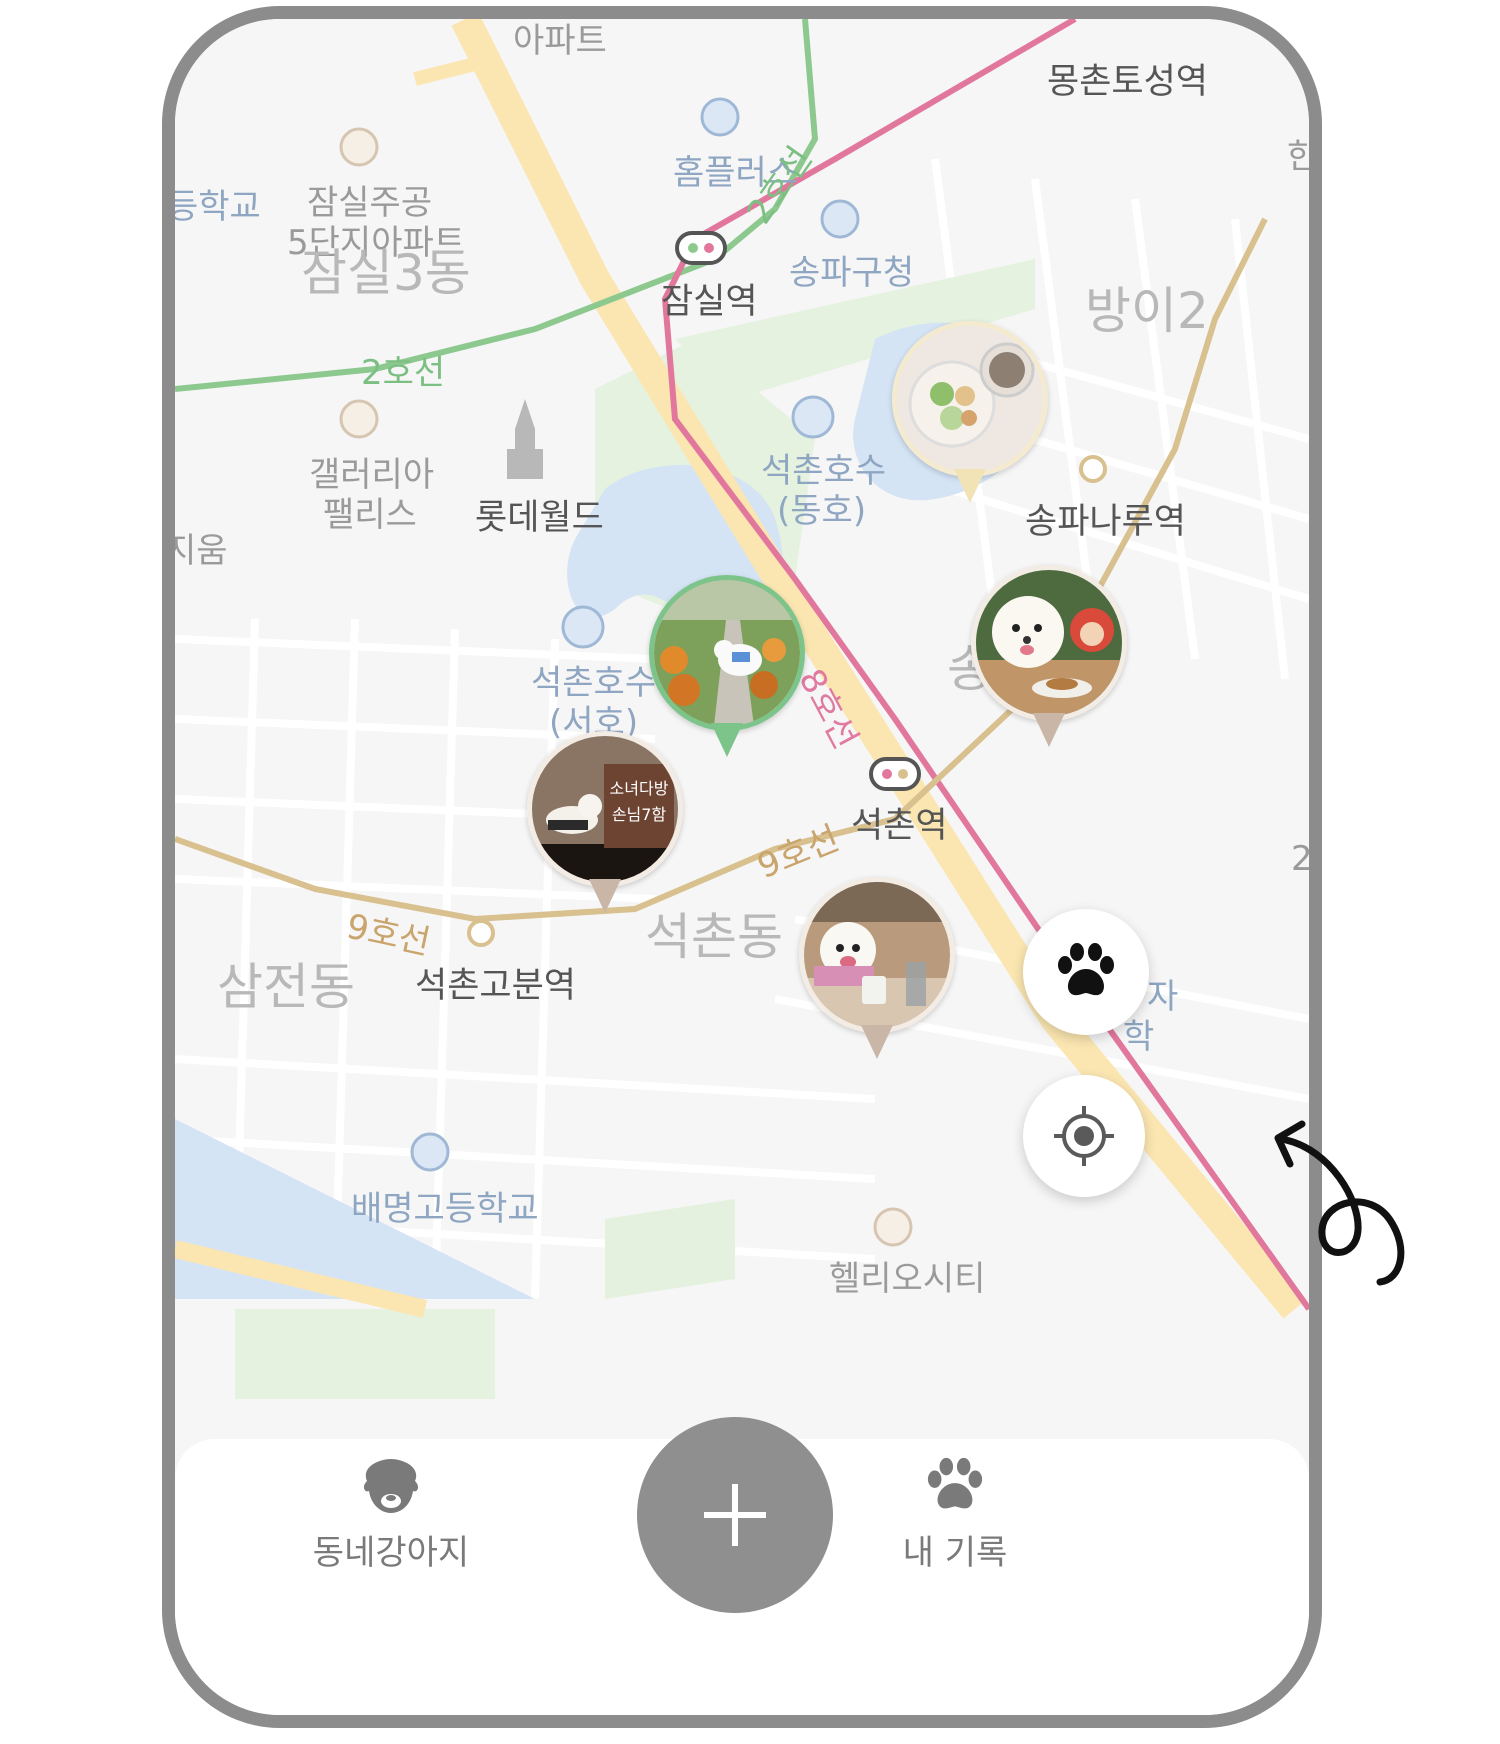 This screenshot has height=1744, width=1500. I want to click on label-line2: 2호선, so click(403, 373).